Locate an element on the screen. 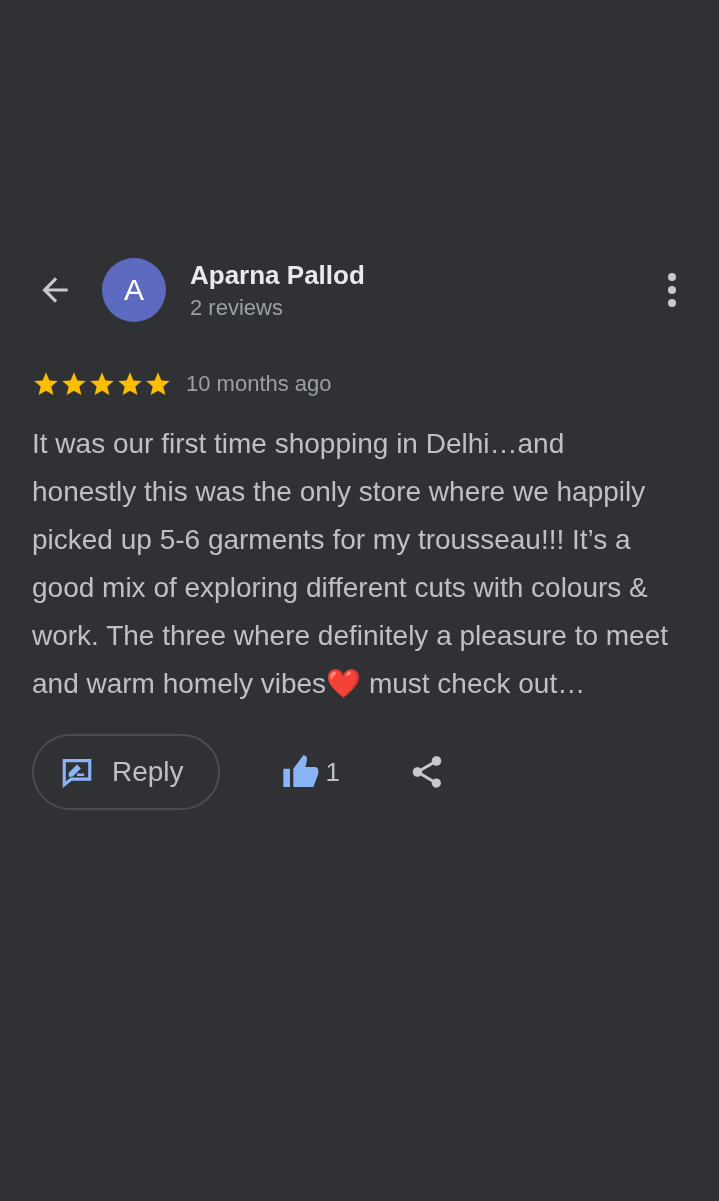 This screenshot has width=719, height=1201. more-options-icon is located at coordinates (672, 290).